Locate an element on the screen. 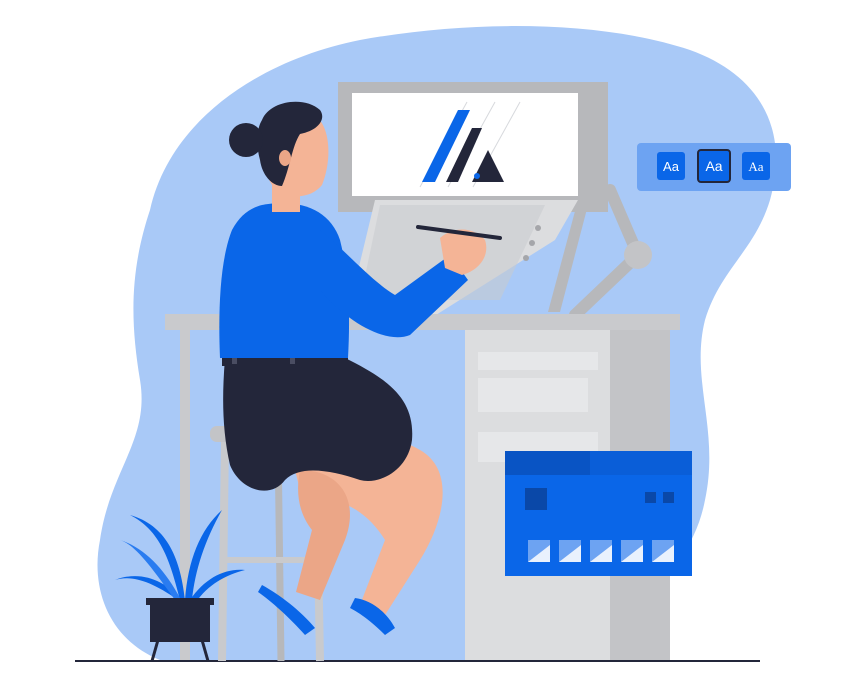 The width and height of the screenshot is (866, 683). type-style-panel-icon: Aa Aa Aa is located at coordinates (714, 167).